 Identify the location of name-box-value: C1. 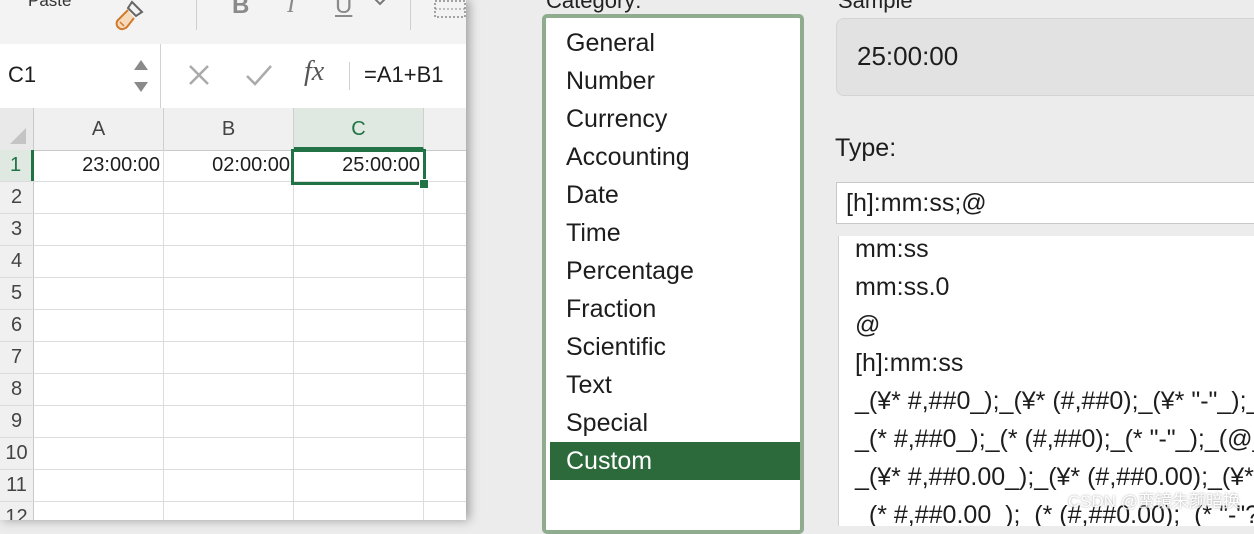
(22, 75).